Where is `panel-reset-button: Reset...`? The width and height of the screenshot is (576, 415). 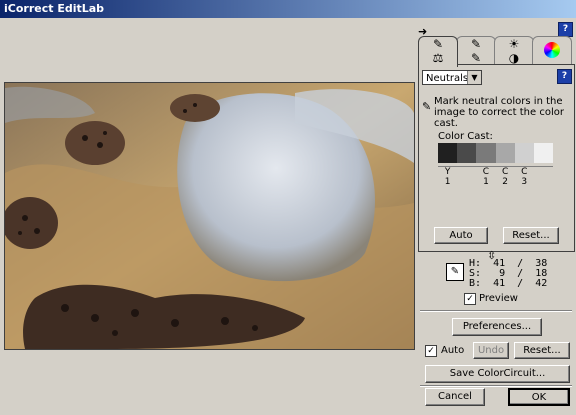 panel-reset-button: Reset... is located at coordinates (531, 235).